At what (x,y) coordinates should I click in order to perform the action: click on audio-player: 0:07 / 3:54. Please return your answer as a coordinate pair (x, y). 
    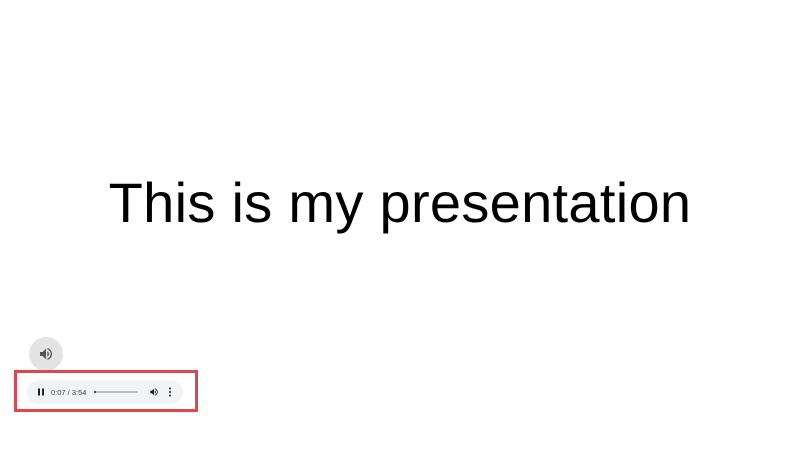
    Looking at the image, I should click on (105, 392).